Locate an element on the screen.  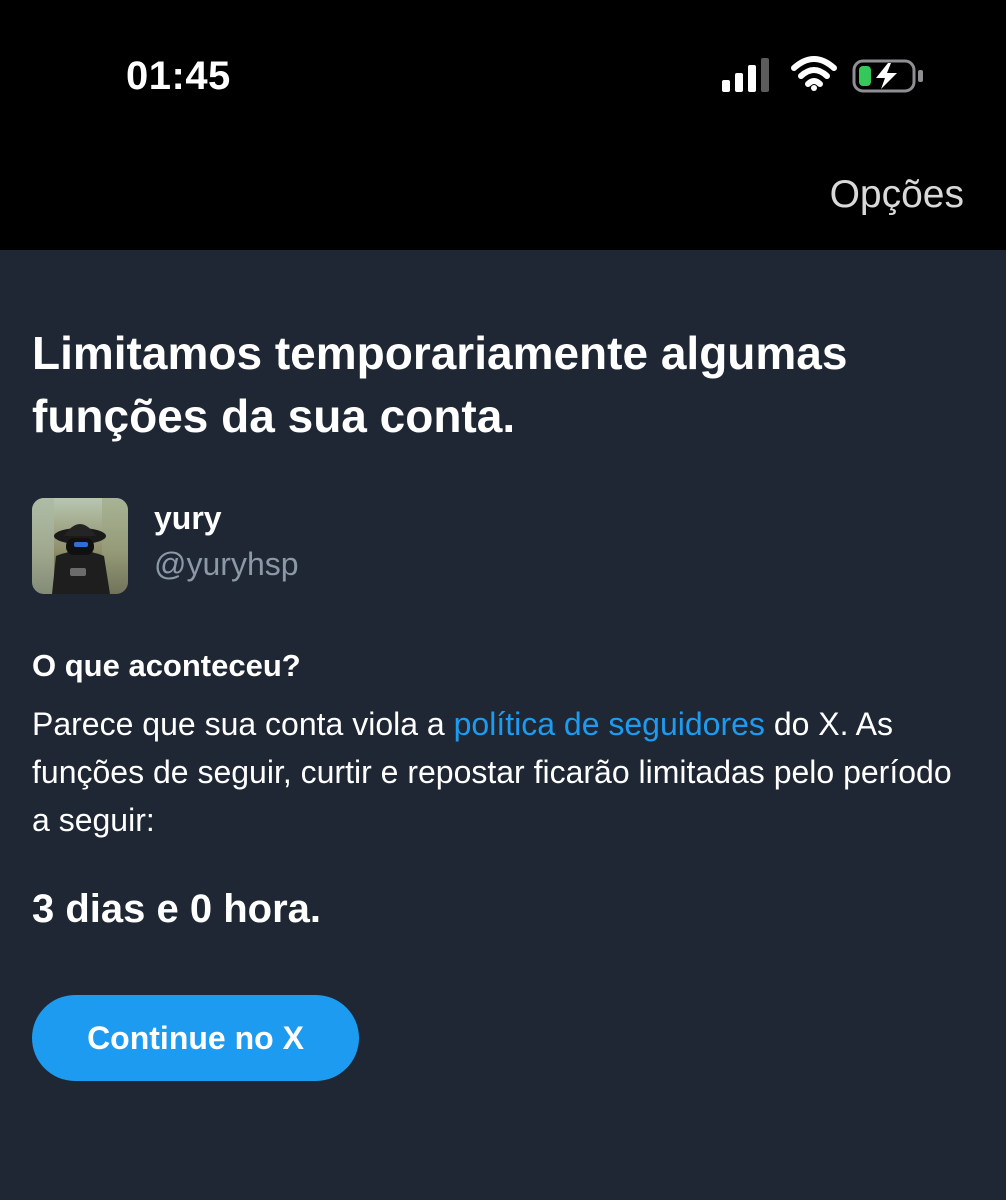
what-happened-title: O que aconteceu? is located at coordinates (166, 665).